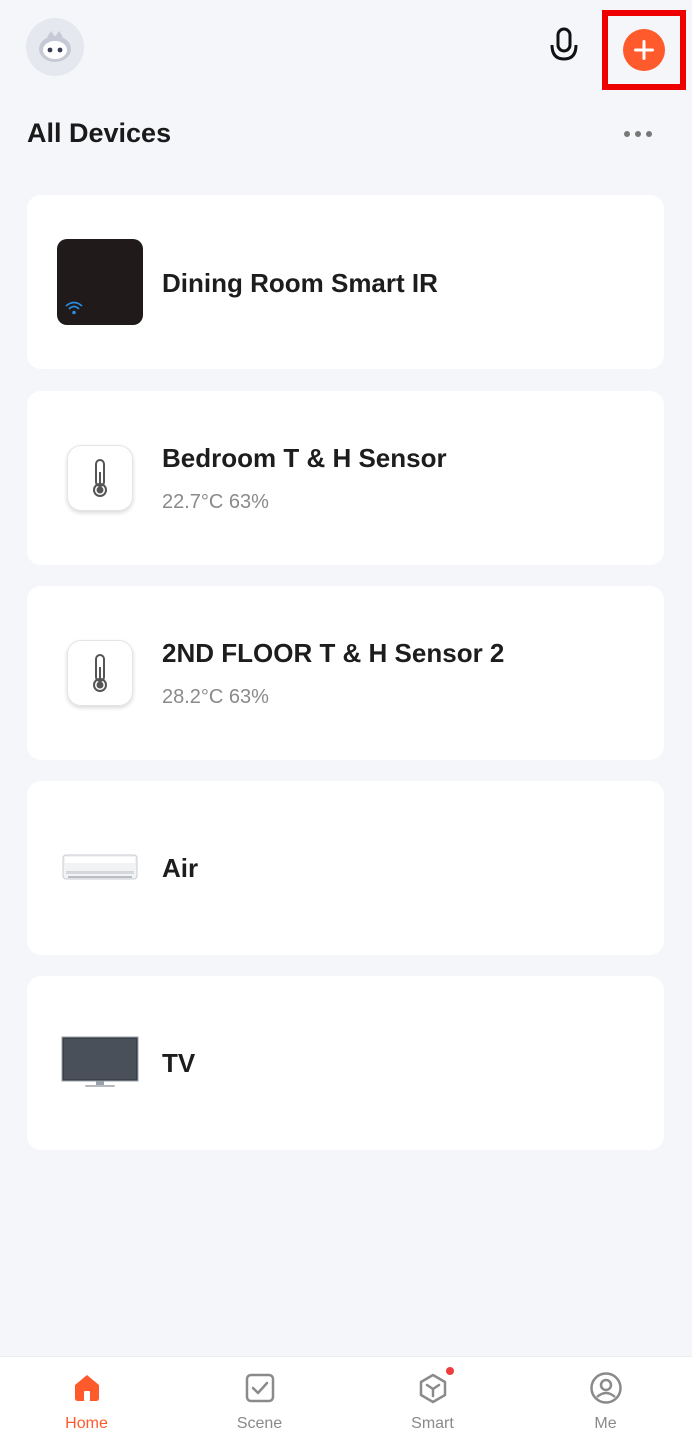 The width and height of the screenshot is (692, 1440). What do you see at coordinates (605, 1423) in the screenshot?
I see `tab-label: Me` at bounding box center [605, 1423].